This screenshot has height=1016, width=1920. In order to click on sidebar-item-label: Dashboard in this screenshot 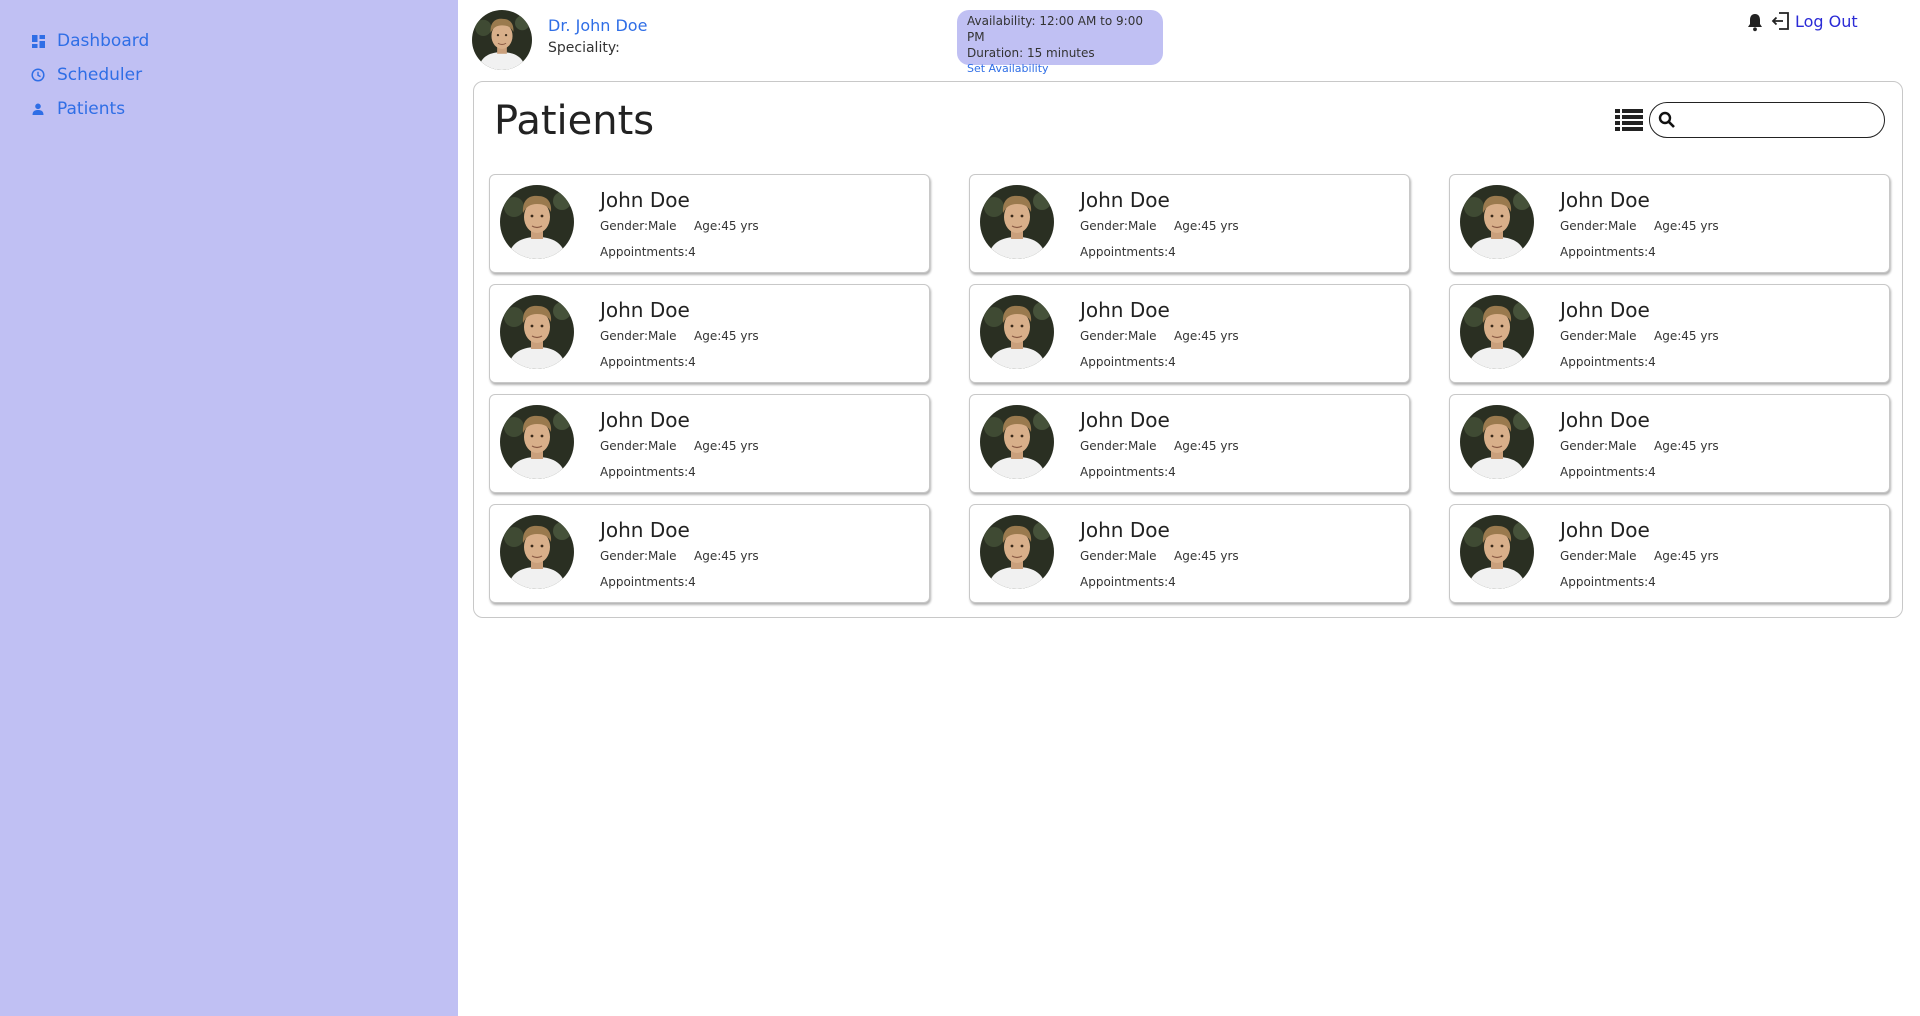, I will do `click(103, 41)`.